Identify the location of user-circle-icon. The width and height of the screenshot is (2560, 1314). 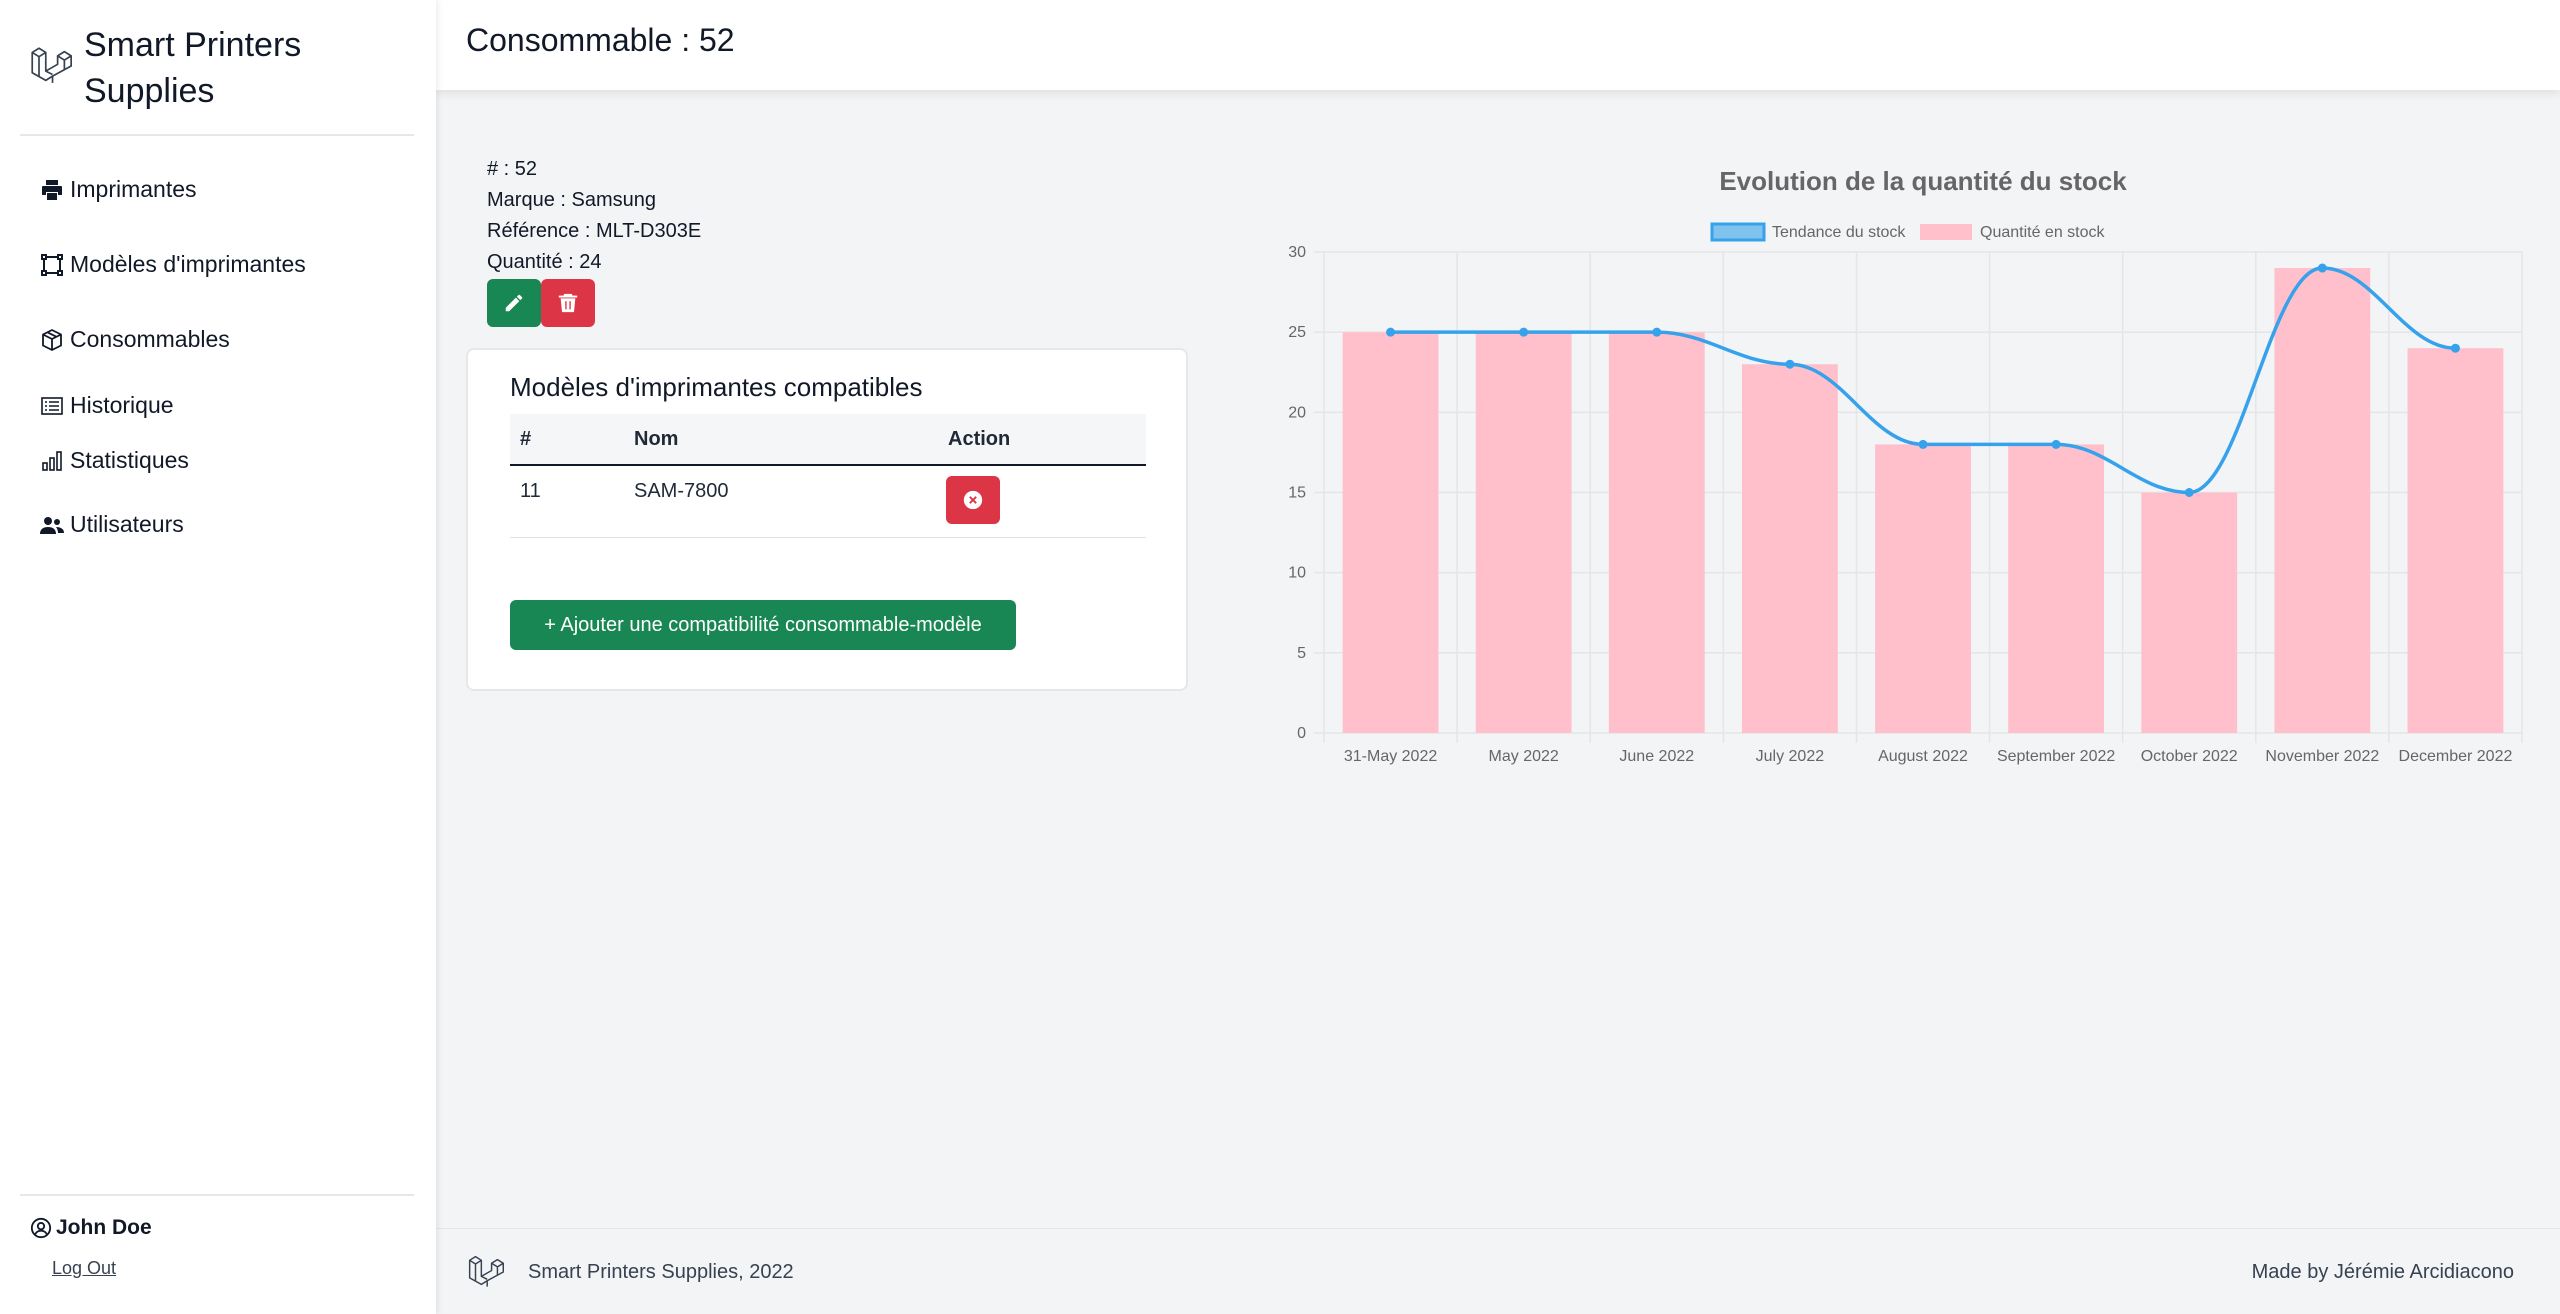
(41, 1228).